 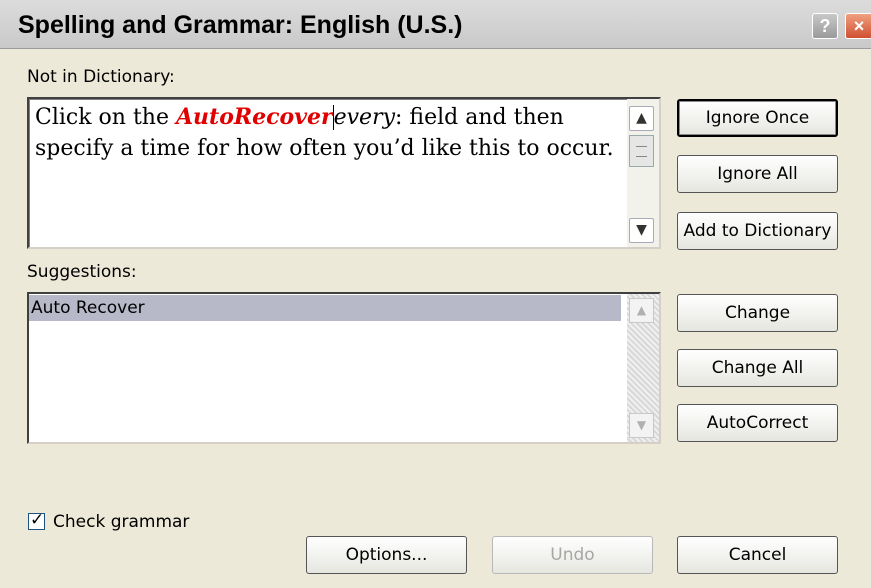 I want to click on autocorrect-button: AutoCorrect, so click(x=757, y=423).